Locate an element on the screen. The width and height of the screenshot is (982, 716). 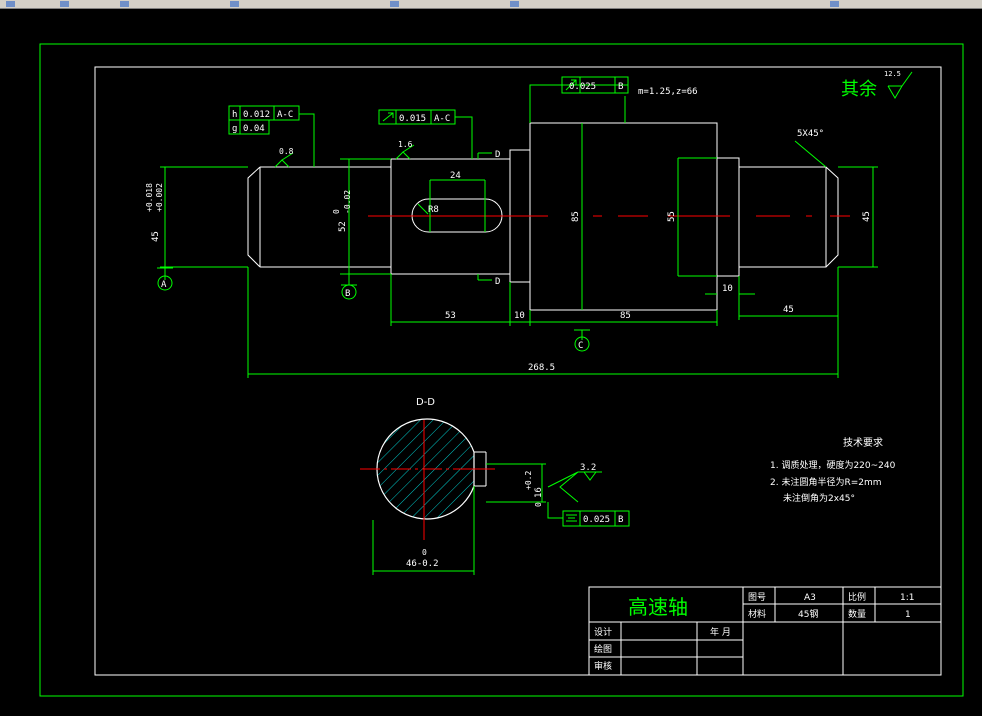
len-45: 45 is located at coordinates (788, 310).